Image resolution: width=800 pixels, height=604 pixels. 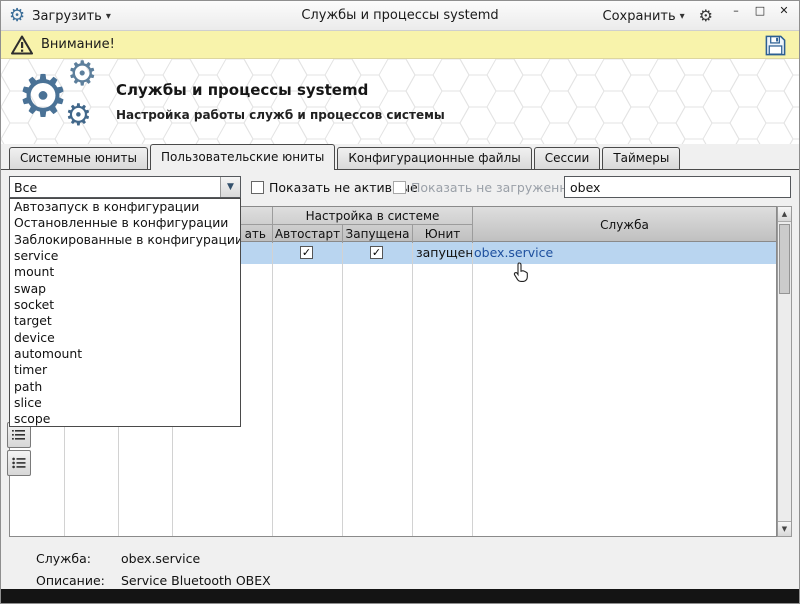 What do you see at coordinates (125, 187) in the screenshot?
I see `unit-type-filter-combobox: Все ▼` at bounding box center [125, 187].